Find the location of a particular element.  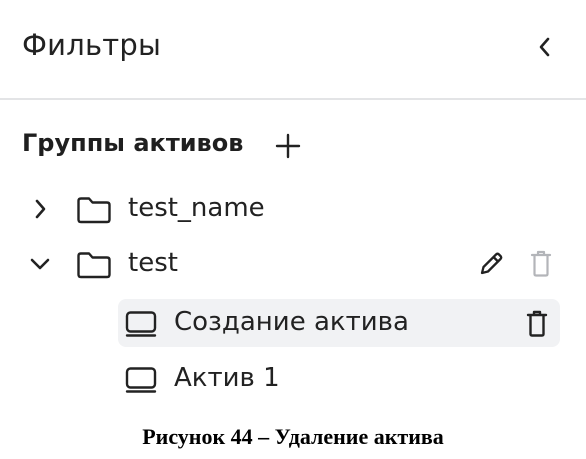

plus-icon is located at coordinates (288, 146).